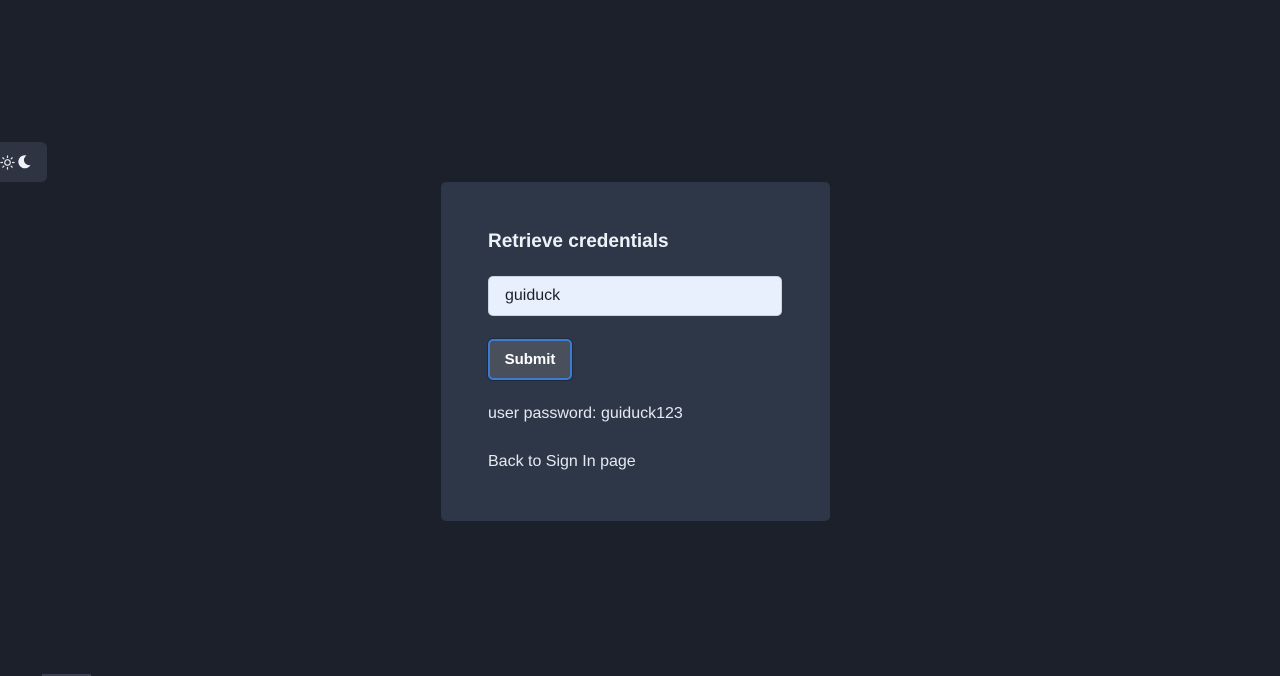 This screenshot has width=1280, height=676. What do you see at coordinates (635, 296) in the screenshot?
I see `username-input` at bounding box center [635, 296].